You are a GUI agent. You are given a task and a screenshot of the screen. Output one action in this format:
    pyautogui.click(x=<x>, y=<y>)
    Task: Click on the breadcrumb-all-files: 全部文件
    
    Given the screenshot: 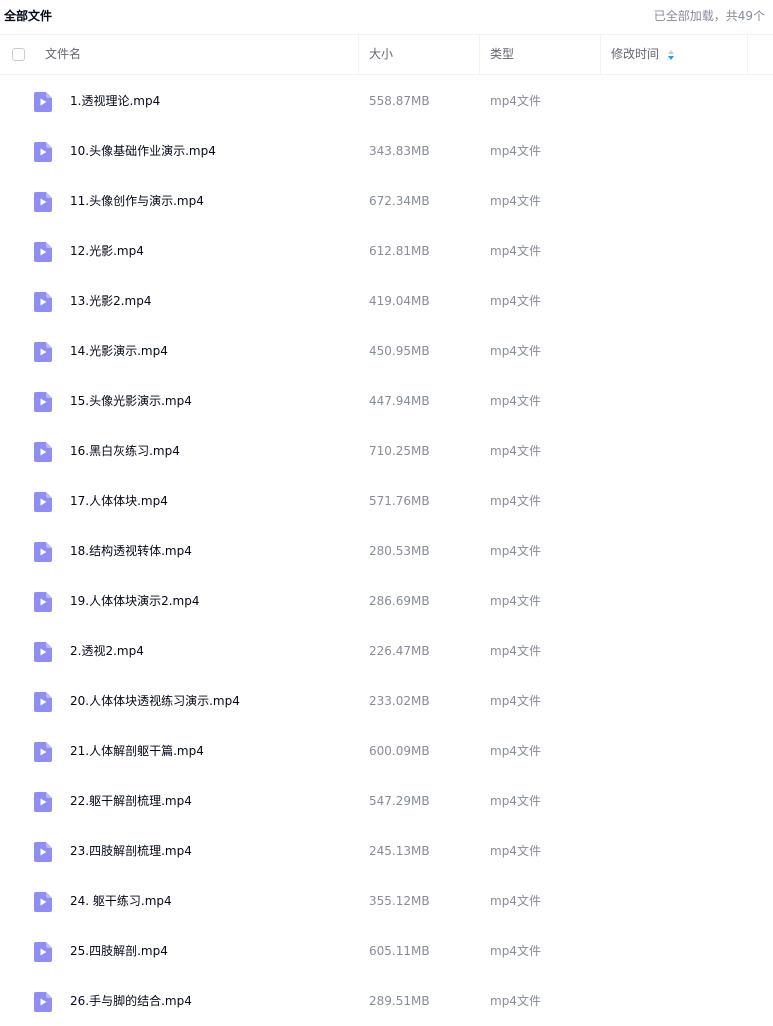 What is the action you would take?
    pyautogui.click(x=28, y=15)
    